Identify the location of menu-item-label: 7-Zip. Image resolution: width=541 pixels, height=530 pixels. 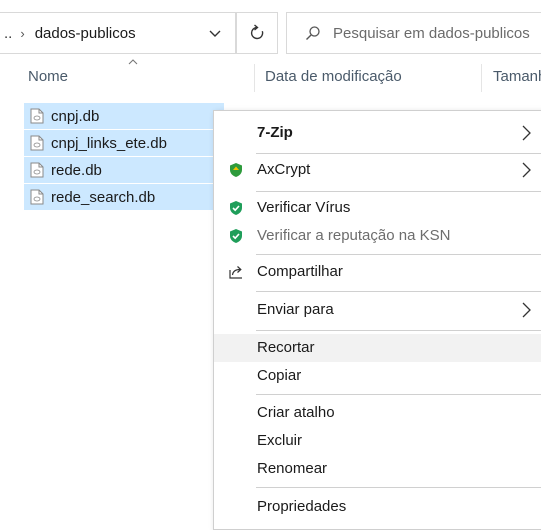
(275, 132).